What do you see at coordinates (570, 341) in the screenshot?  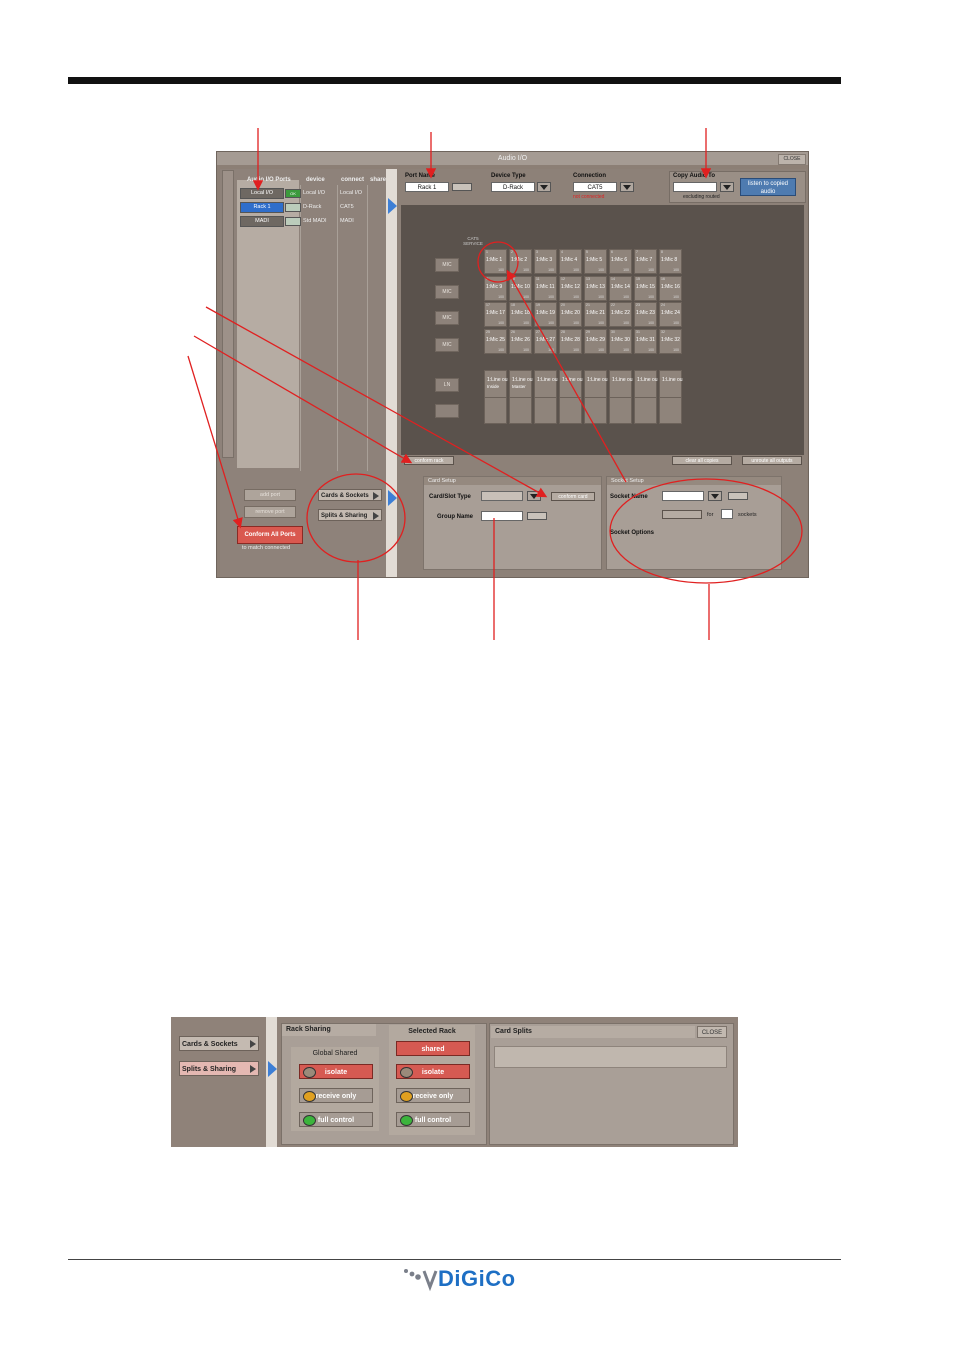 I see `socket-cell: 28 1:Mic 28 100` at bounding box center [570, 341].